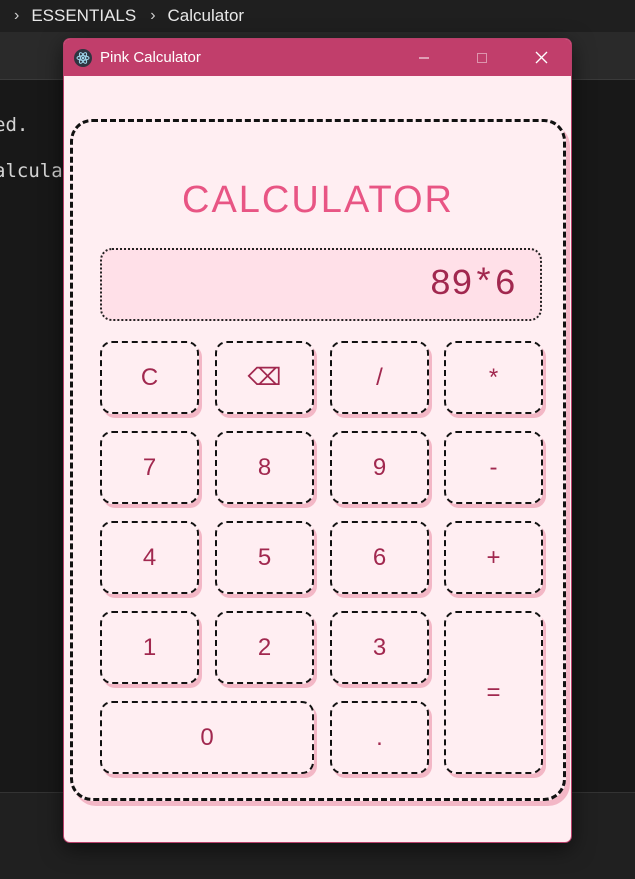 This screenshot has width=635, height=879. I want to click on digit-1-button: 1, so click(149, 647).